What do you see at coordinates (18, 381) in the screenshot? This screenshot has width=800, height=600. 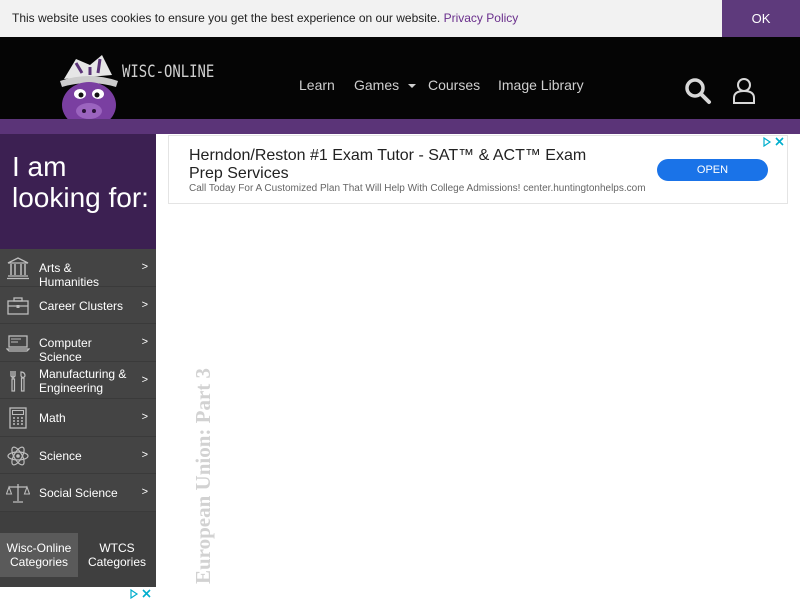 I see `tools-icon` at bounding box center [18, 381].